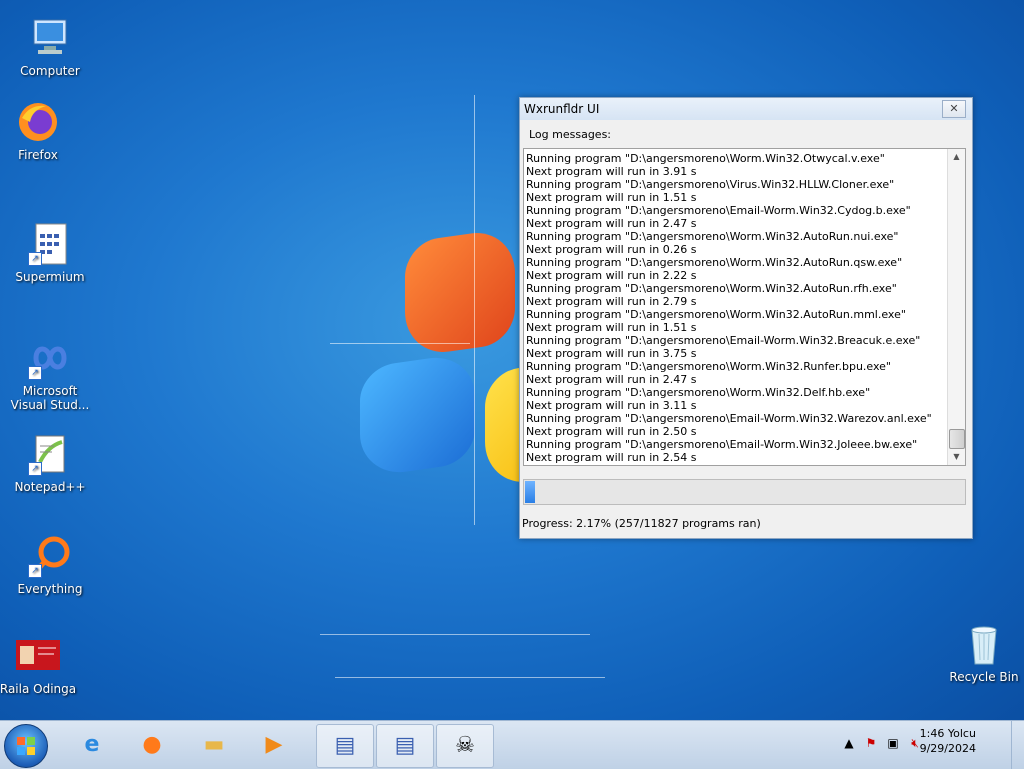  What do you see at coordinates (611, 405) in the screenshot?
I see `log-line: Next program will run in 3.11 s` at bounding box center [611, 405].